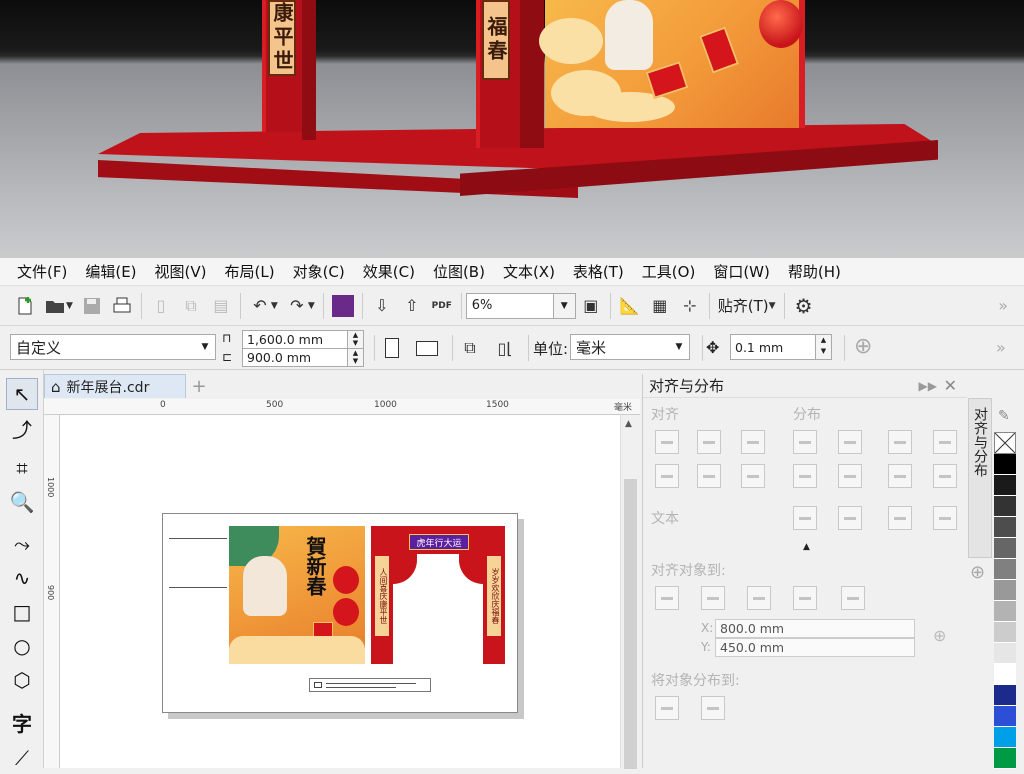 The image size is (1024, 774). I want to click on text-first-baseline-icon, so click(805, 518).